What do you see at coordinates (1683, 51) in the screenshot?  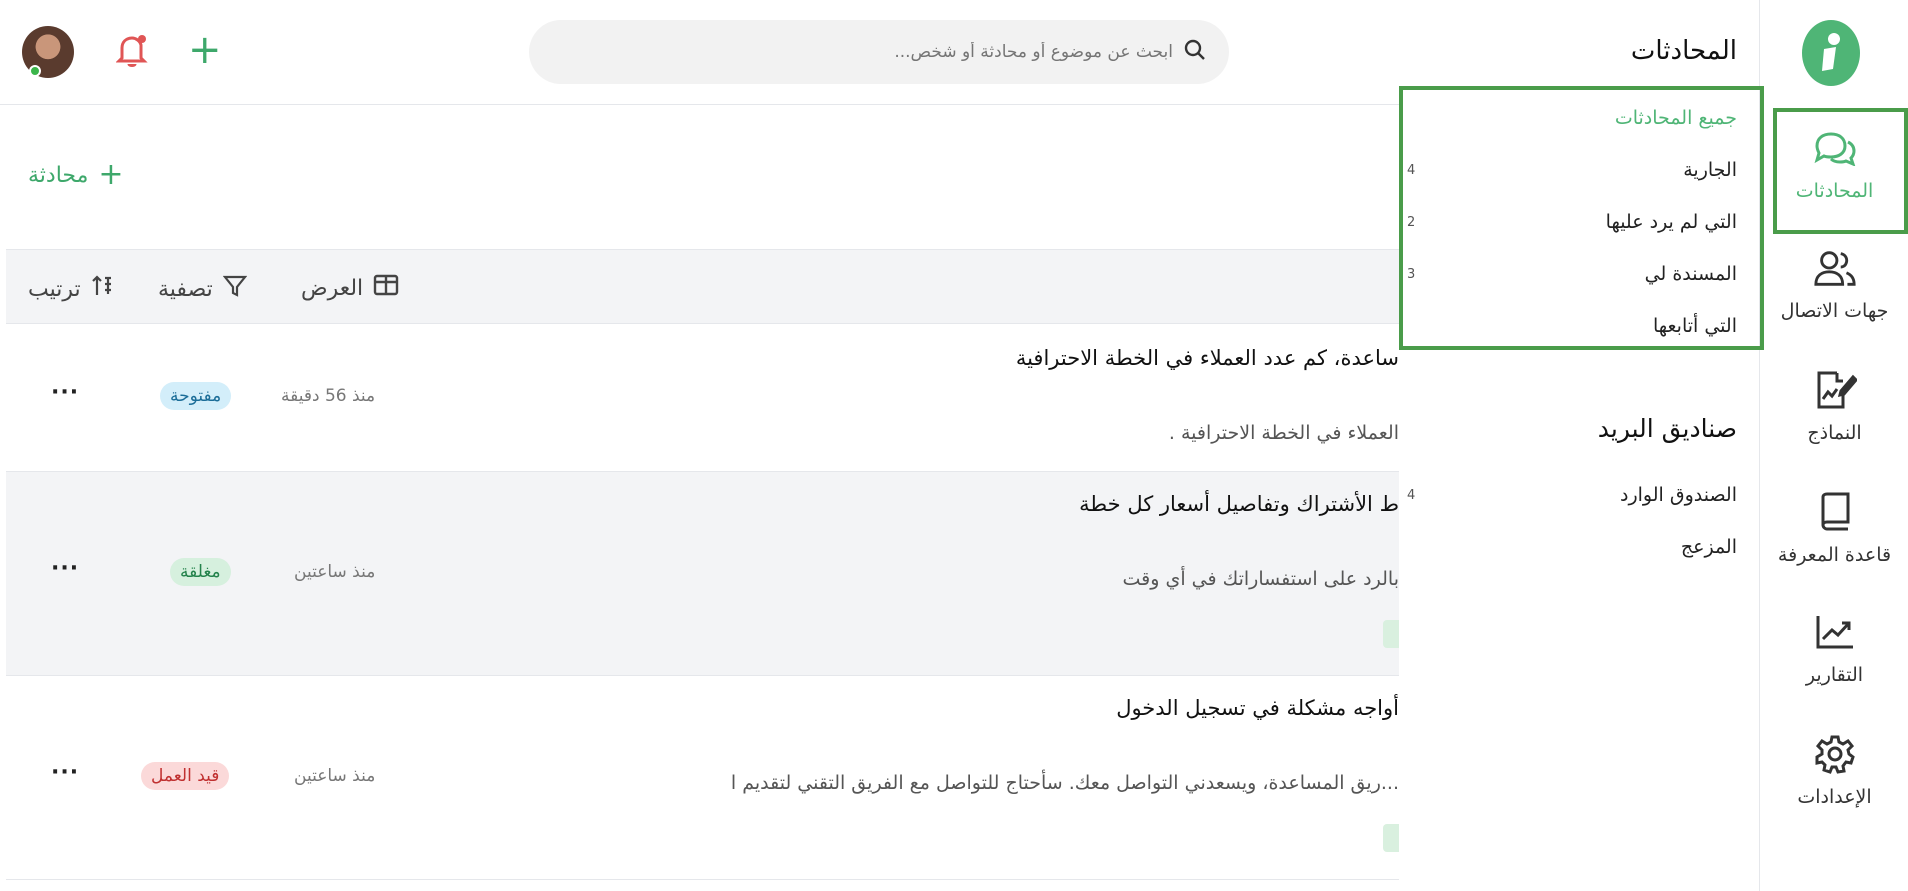 I see `panel-title: المحادثات` at bounding box center [1683, 51].